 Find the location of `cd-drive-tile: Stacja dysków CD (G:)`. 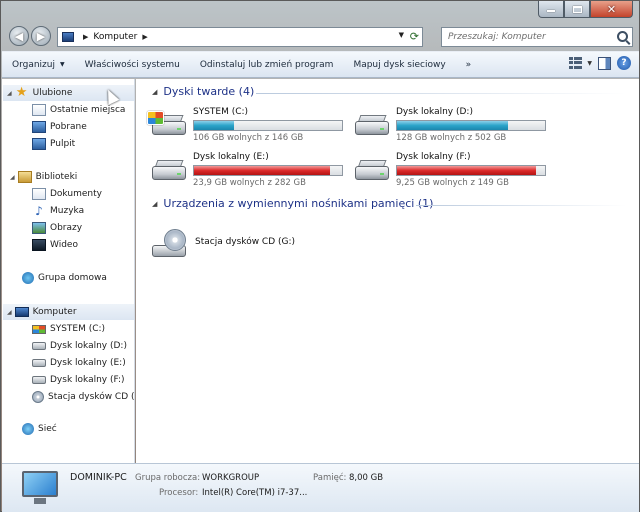

cd-drive-tile: Stacja dysków CD (G:) is located at coordinates (252, 247).